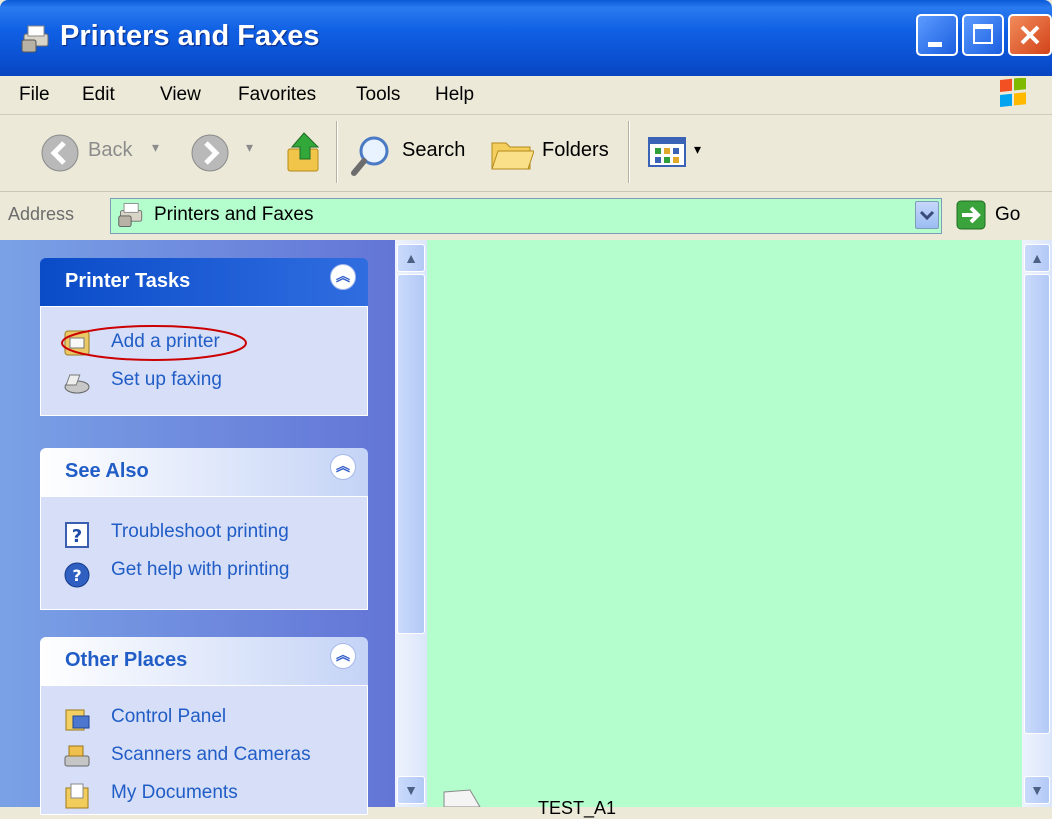 The image size is (1052, 819). Describe the element at coordinates (433, 150) in the screenshot. I see `search-button: Search` at that location.